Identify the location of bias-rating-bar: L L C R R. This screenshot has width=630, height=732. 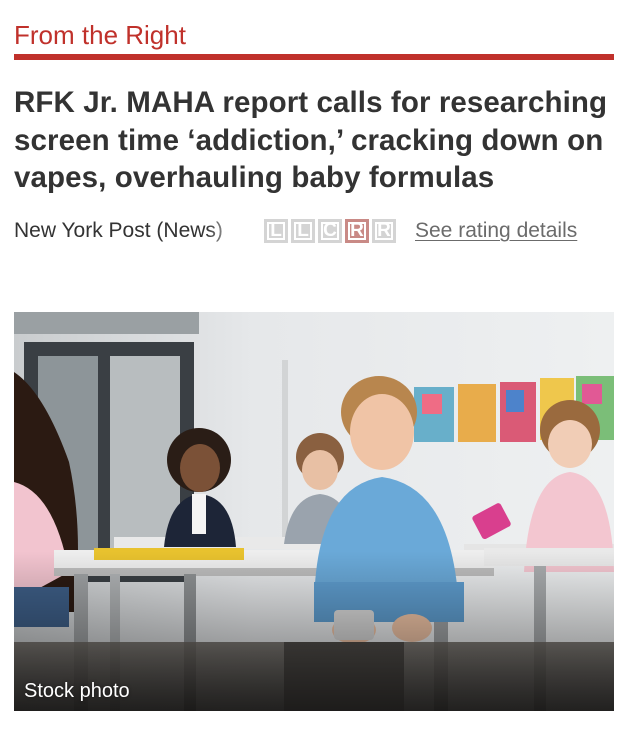
(330, 230).